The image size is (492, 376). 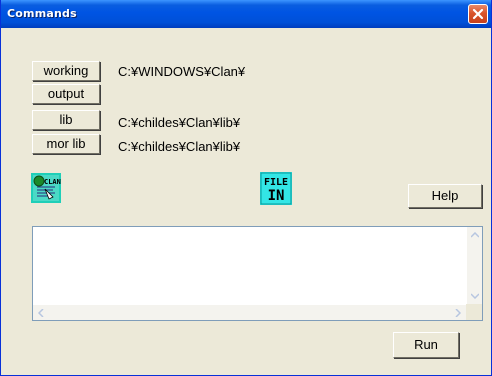 I want to click on lib-dir-path: C:¥childes¥Clan¥lib¥, so click(x=179, y=122).